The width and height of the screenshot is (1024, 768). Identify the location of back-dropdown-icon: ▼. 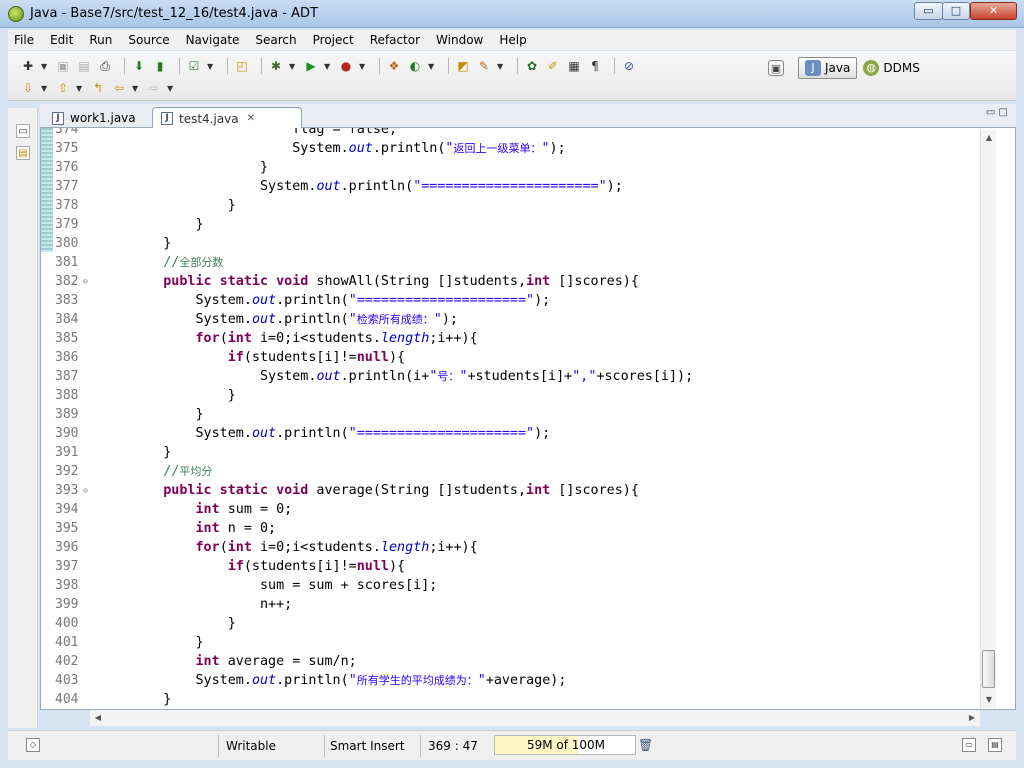
(136, 88).